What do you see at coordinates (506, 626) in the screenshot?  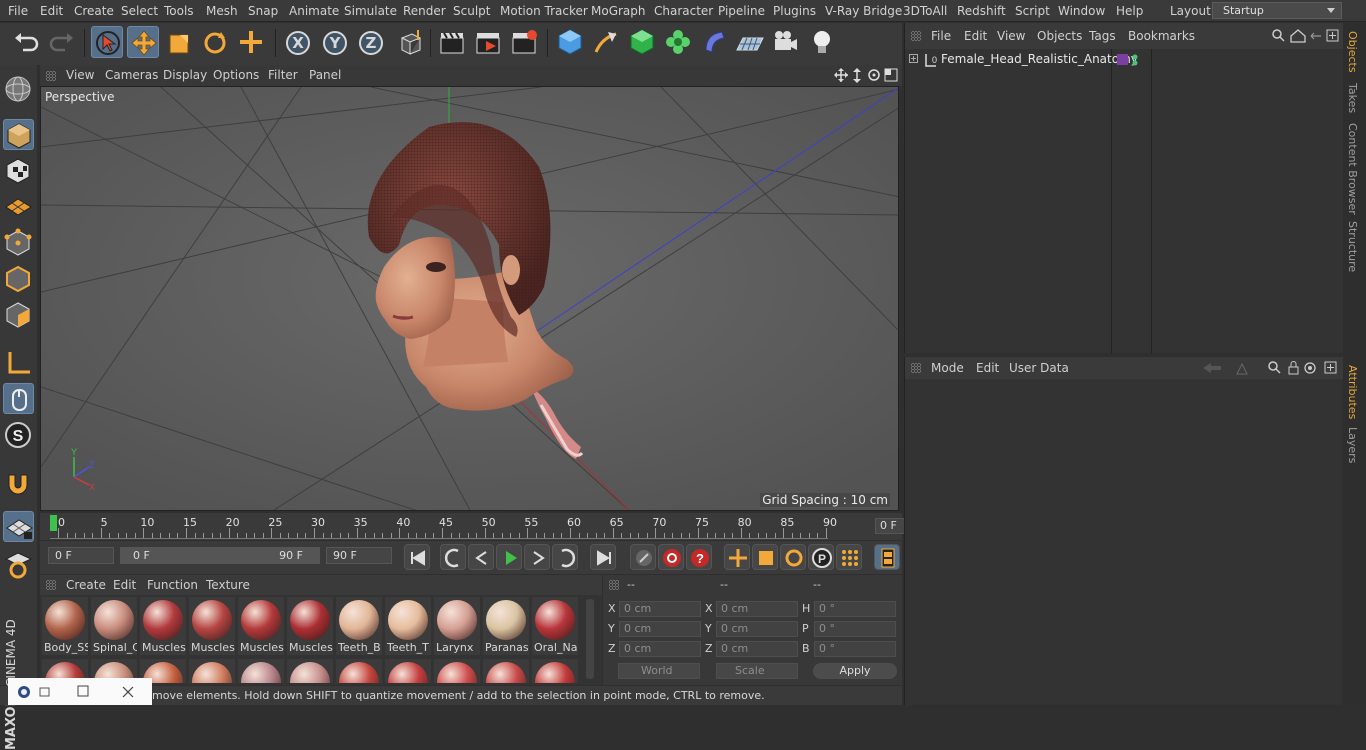 I see `material-swatch: Paranas` at bounding box center [506, 626].